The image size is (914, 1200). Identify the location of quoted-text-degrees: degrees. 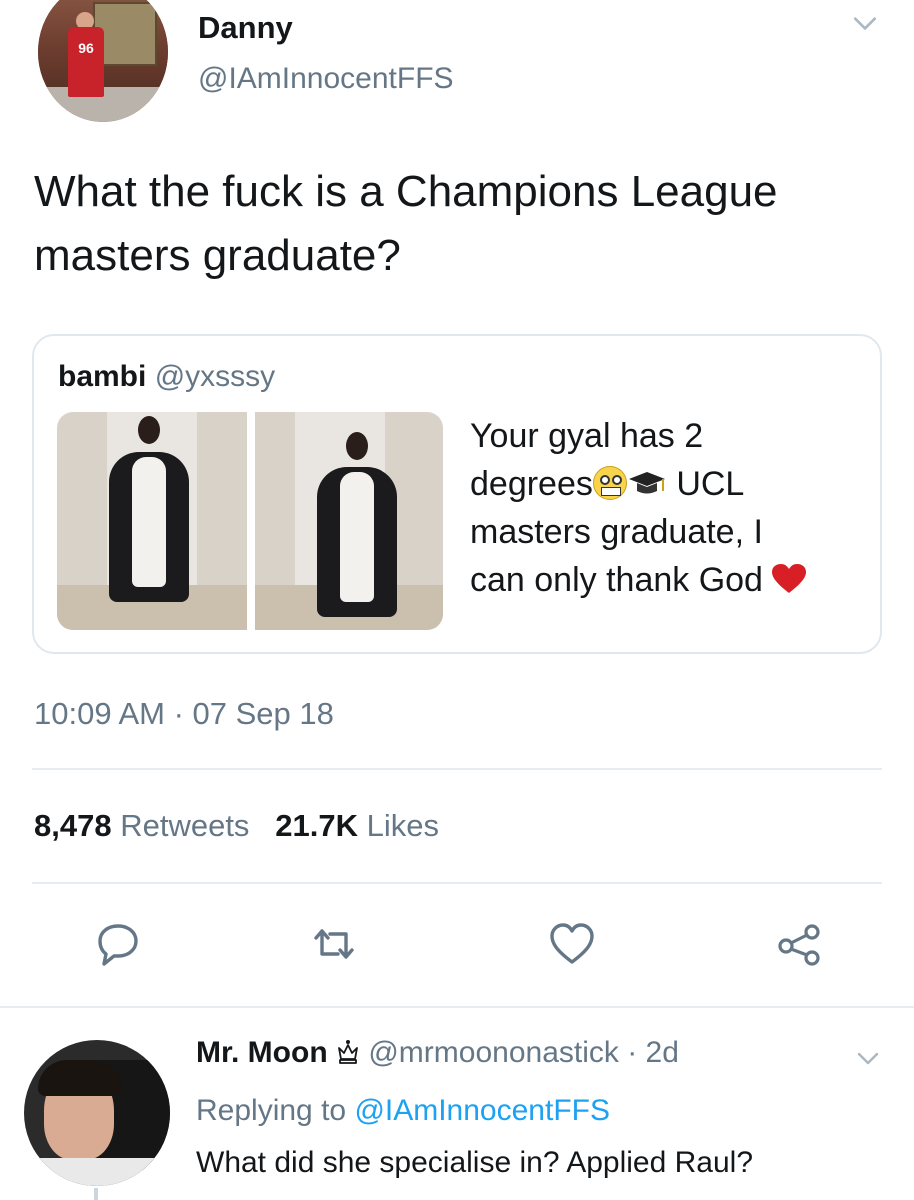
(531, 484).